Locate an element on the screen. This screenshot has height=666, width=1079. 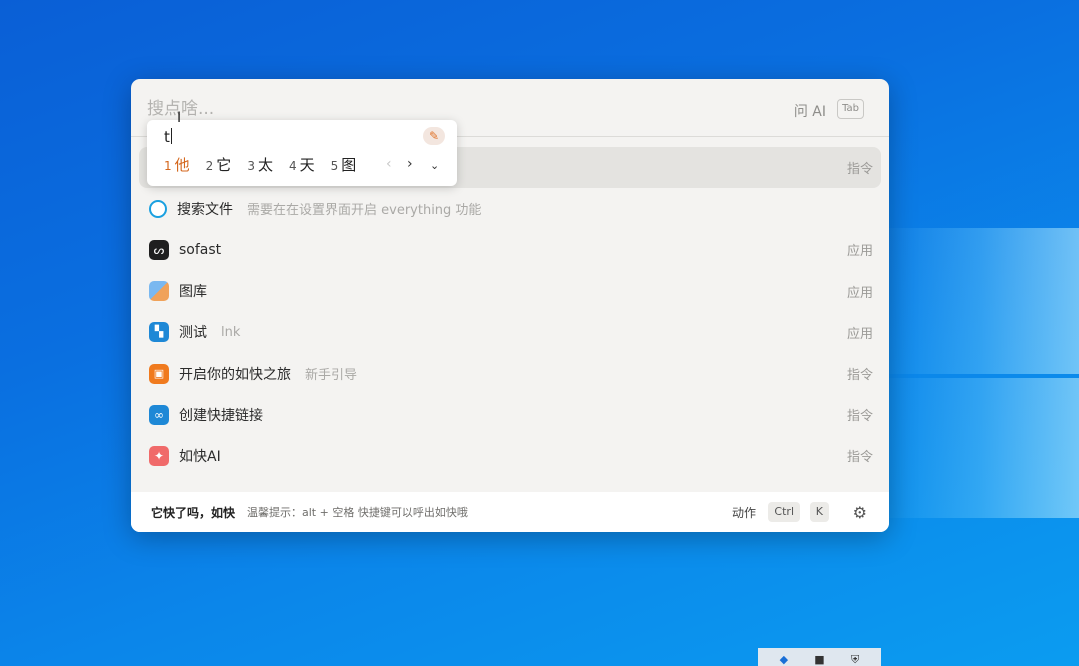
tab-key-hint: Tab is located at coordinates (850, 109).